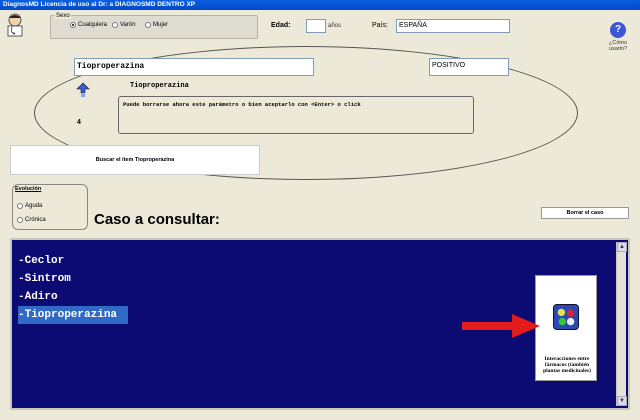 The image size is (640, 420). What do you see at coordinates (157, 219) in the screenshot?
I see `caso-title: Caso a consultar:` at bounding box center [157, 219].